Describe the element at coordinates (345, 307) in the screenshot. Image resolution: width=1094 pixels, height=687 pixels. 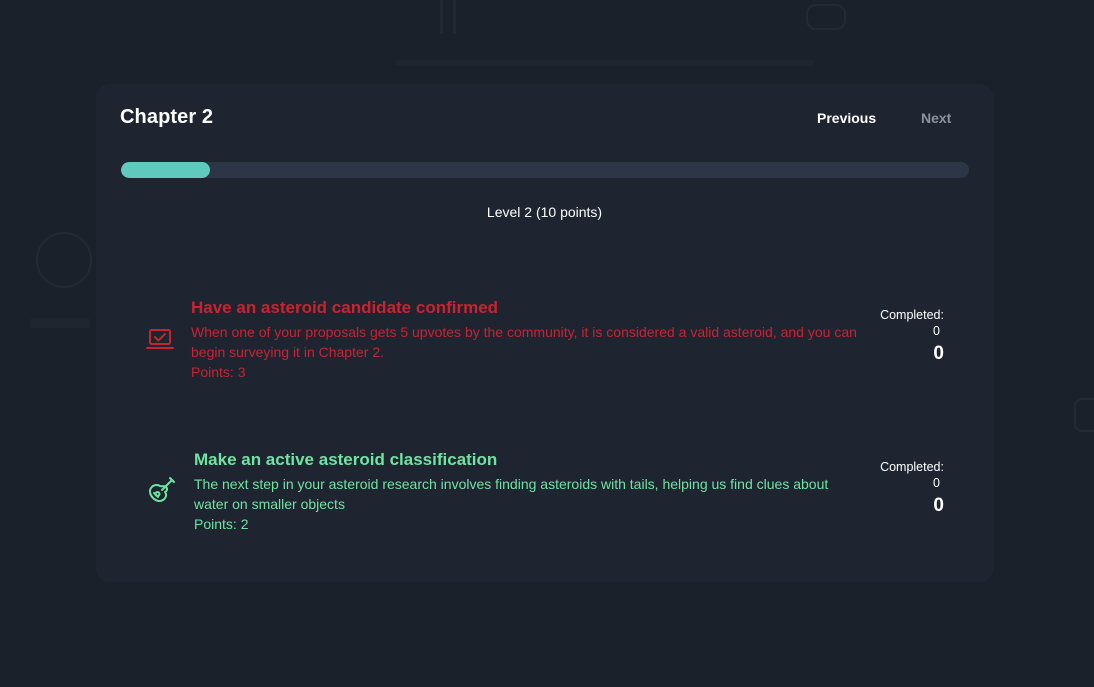
I see `task-title: Have an asteroid candidate confirmed` at that location.